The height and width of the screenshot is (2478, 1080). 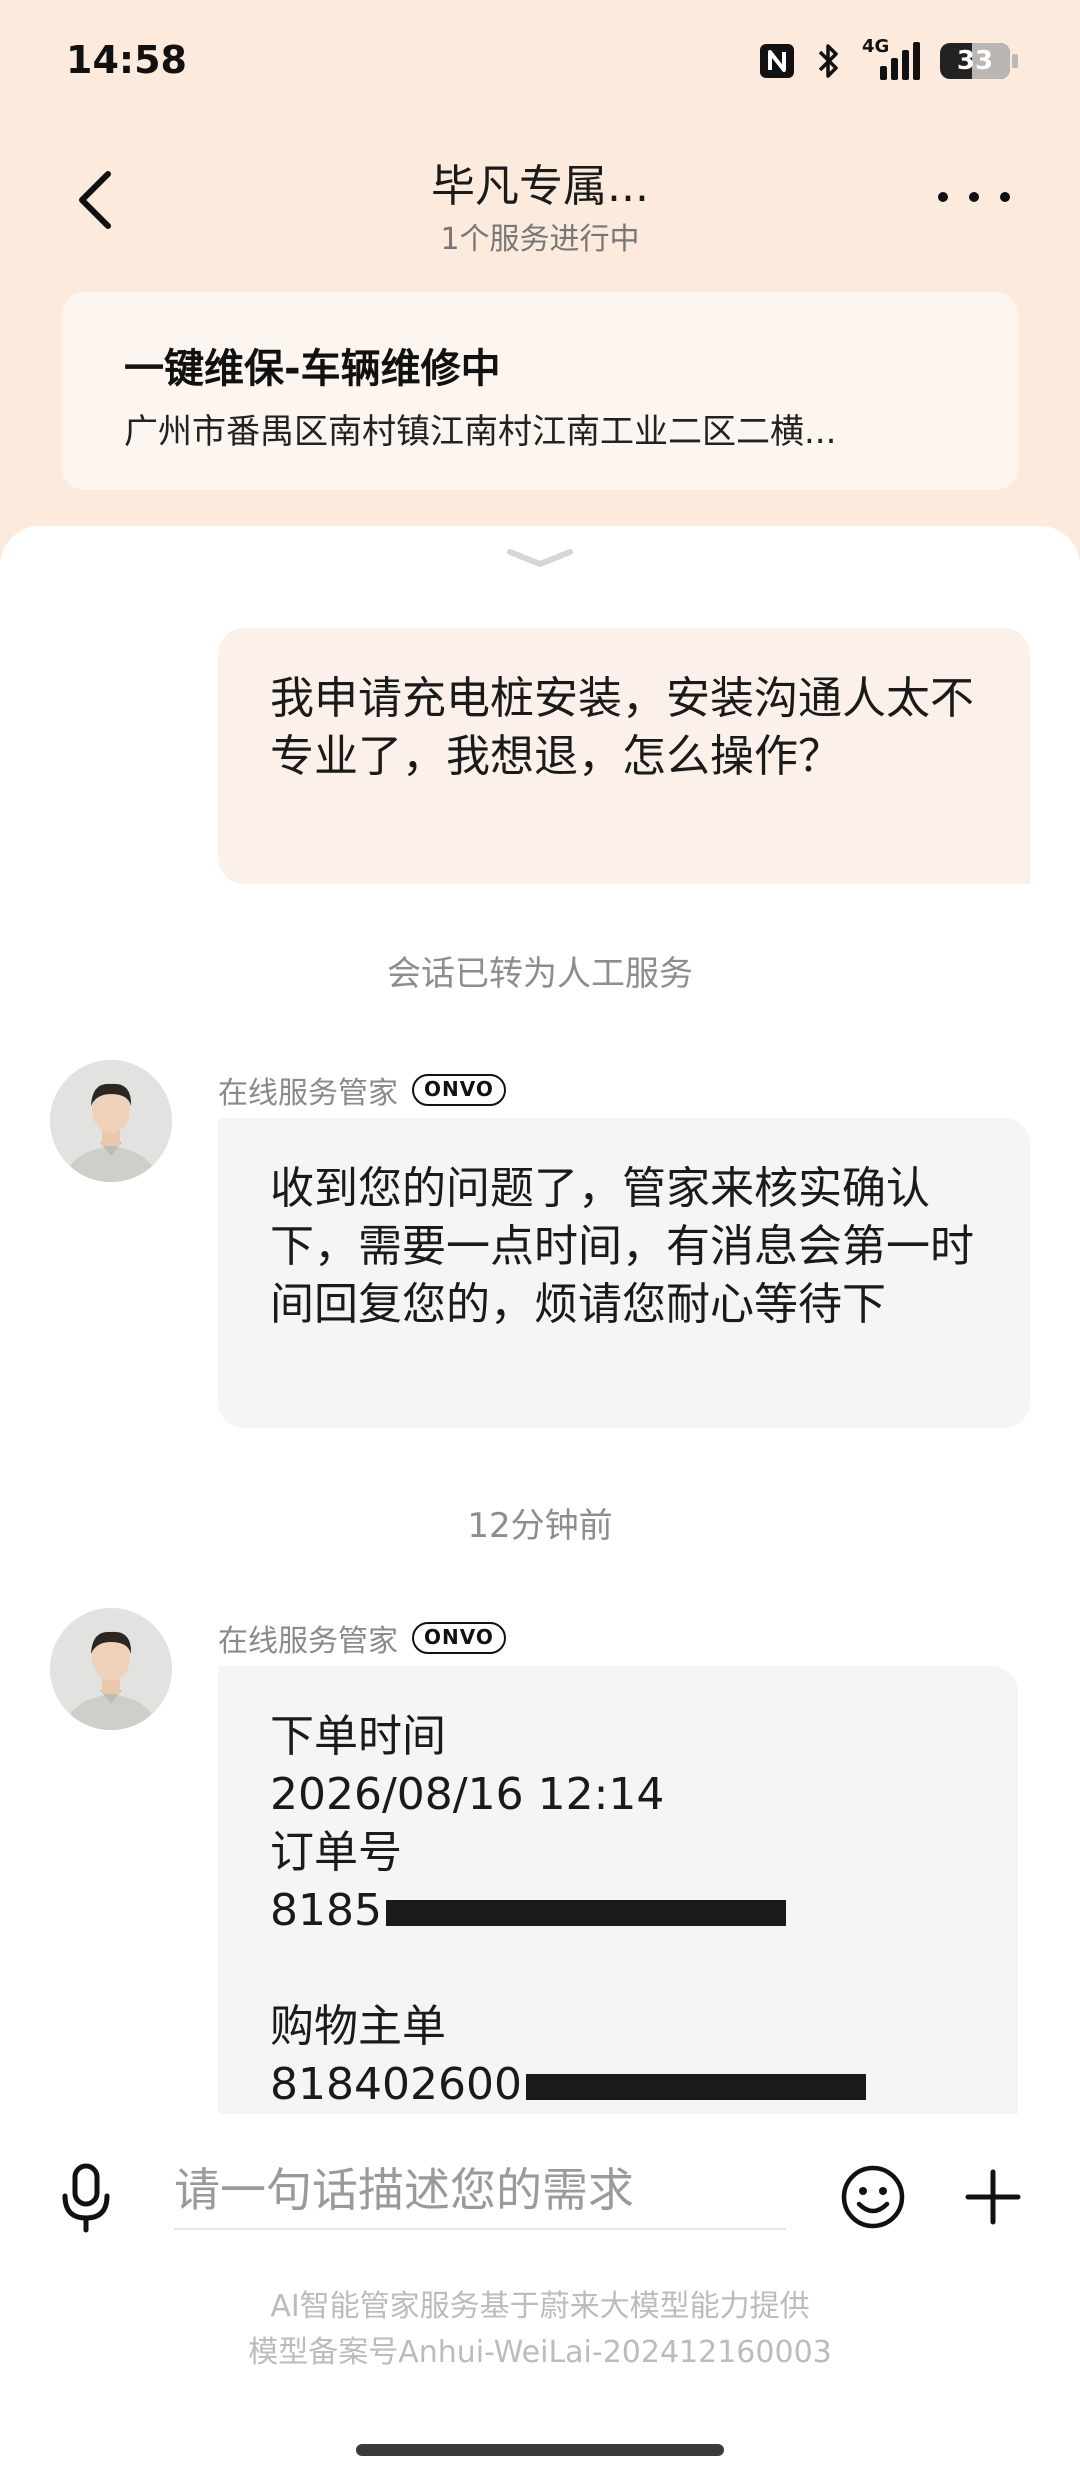 I want to click on battery-level: 33, so click(x=975, y=61).